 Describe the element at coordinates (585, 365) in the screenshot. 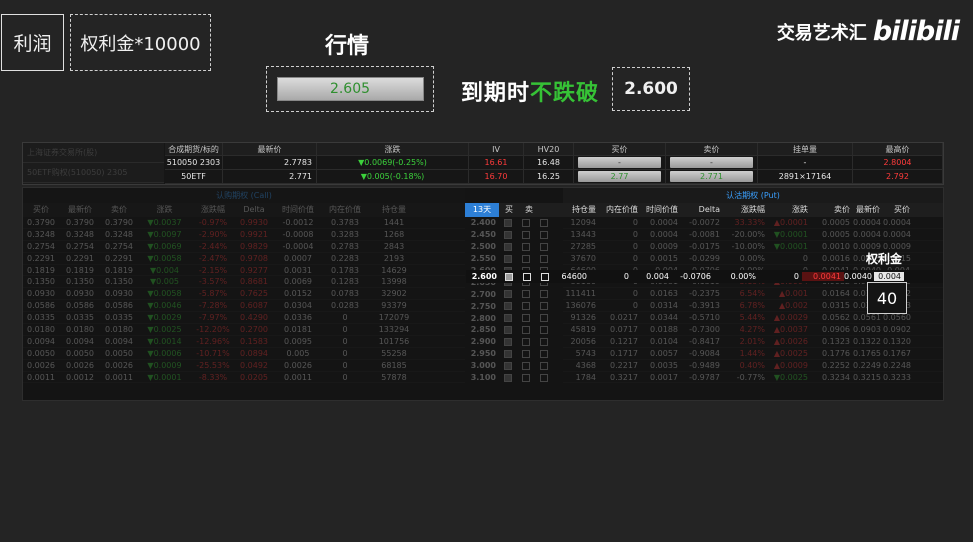

I see `put-cell: 4368` at that location.